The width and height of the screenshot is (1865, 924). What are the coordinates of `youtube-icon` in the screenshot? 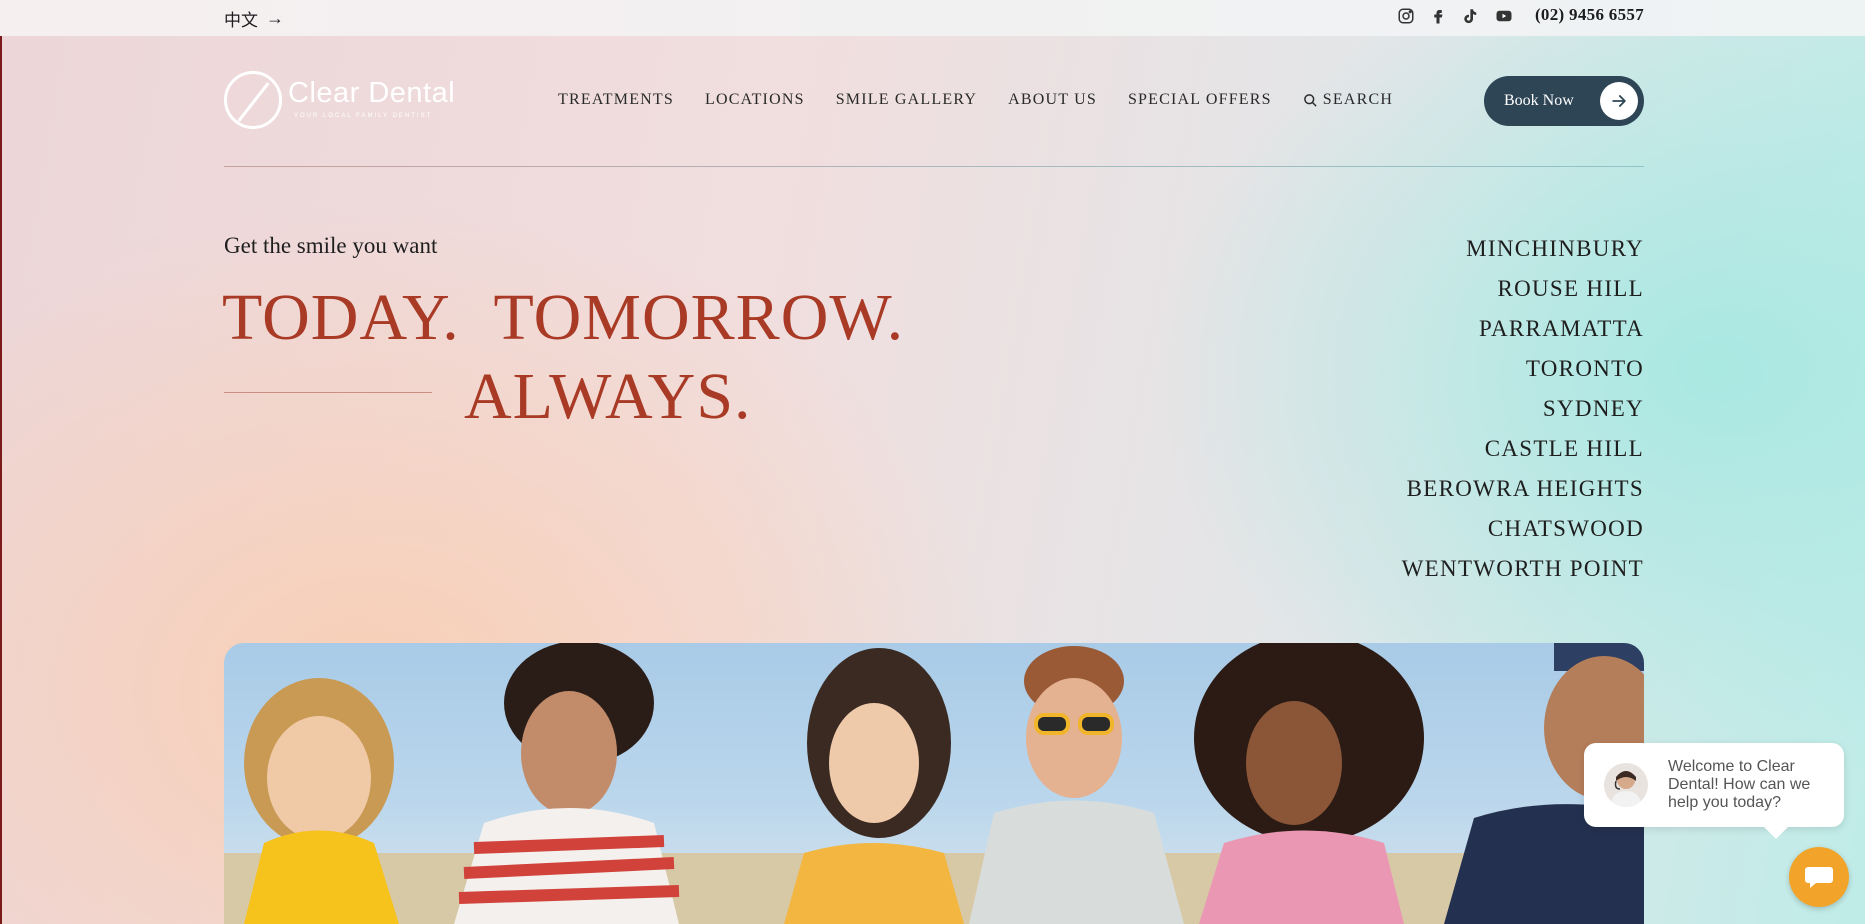 It's located at (1504, 16).